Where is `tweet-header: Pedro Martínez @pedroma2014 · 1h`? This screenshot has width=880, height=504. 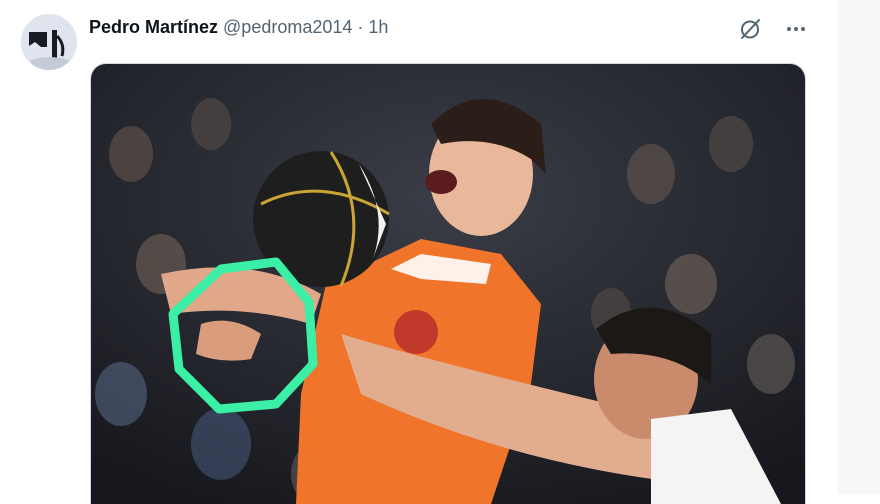
tweet-header: Pedro Martínez @pedroma2014 · 1h is located at coordinates (238, 28).